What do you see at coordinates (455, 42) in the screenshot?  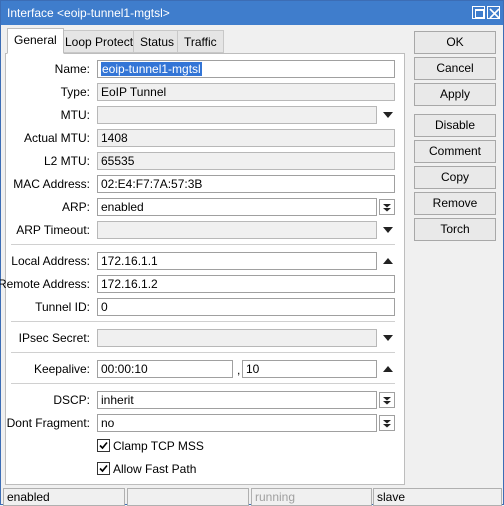 I see `ok-button: OK` at bounding box center [455, 42].